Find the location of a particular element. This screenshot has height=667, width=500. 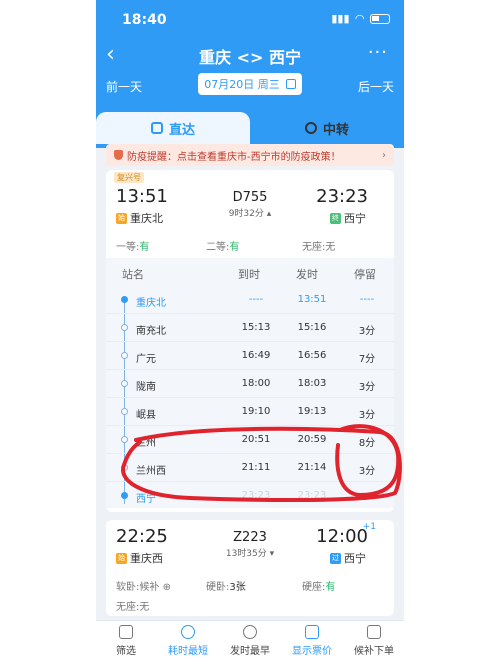

status-icons: ▮▮▮ ◠ is located at coordinates (360, 18).